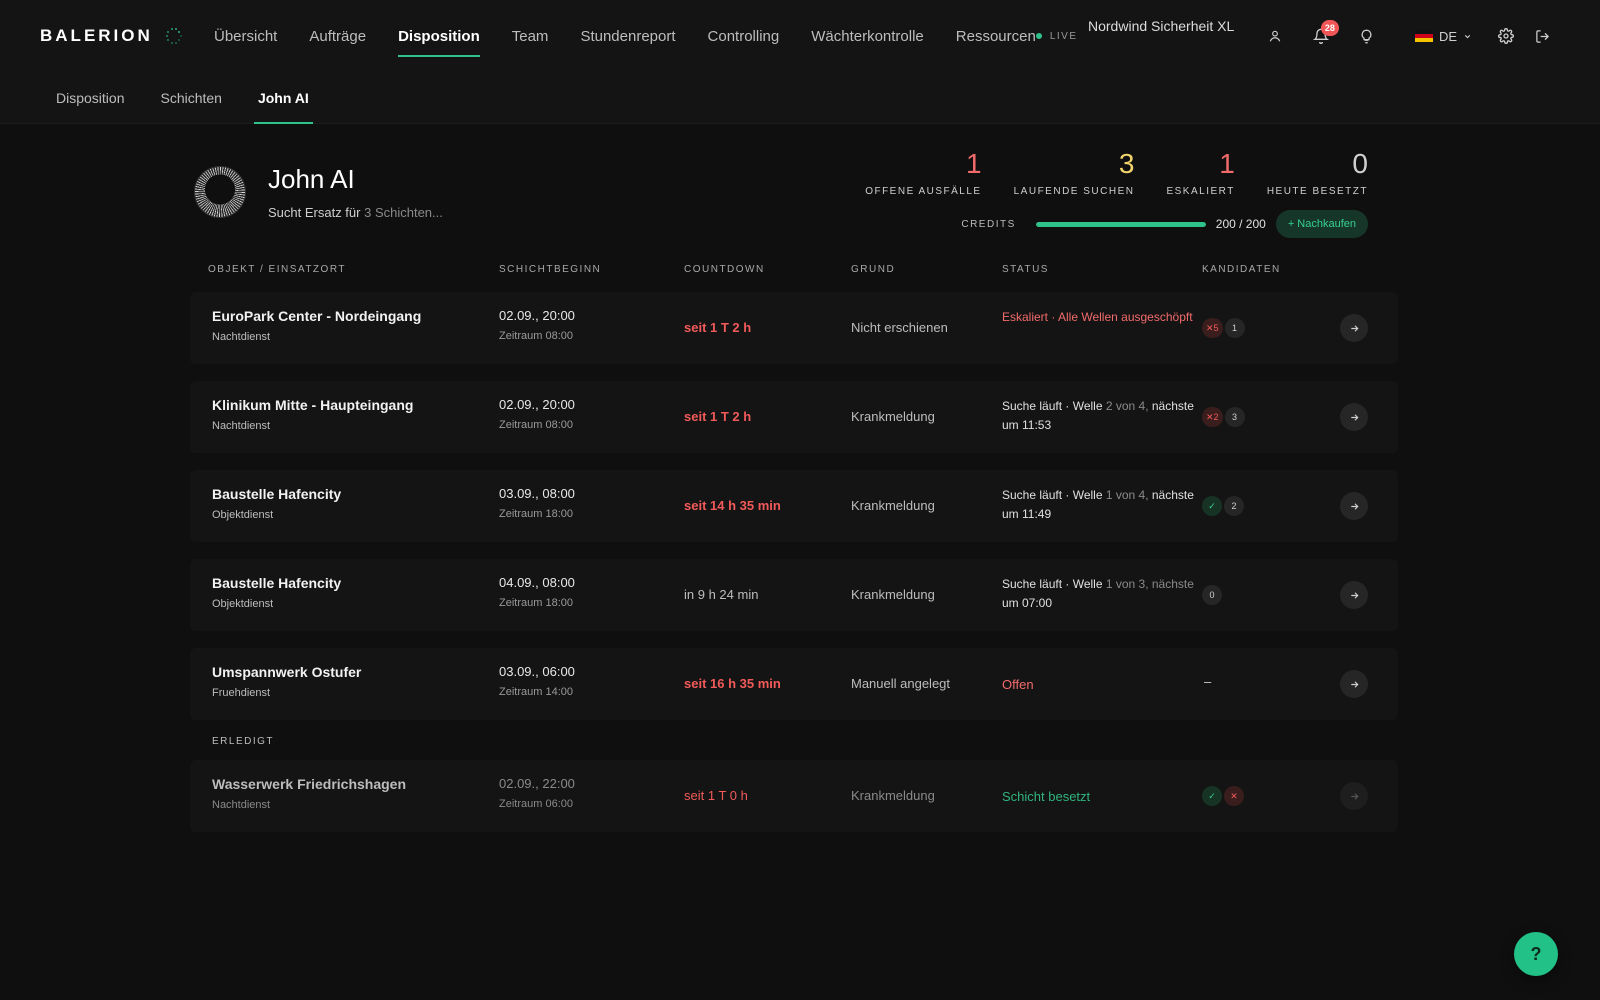  What do you see at coordinates (1321, 224) in the screenshot?
I see `buy-credits-button: + Nachkaufen` at bounding box center [1321, 224].